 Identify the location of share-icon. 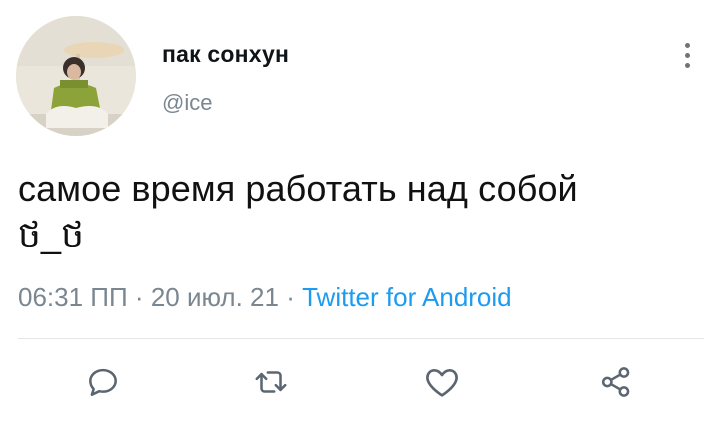
(615, 382).